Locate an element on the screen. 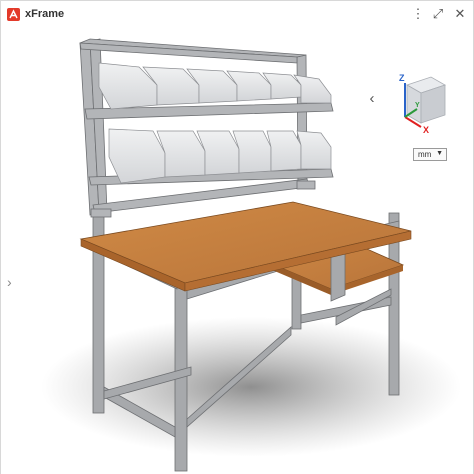  chevron-right-icon: › is located at coordinates (11, 282).